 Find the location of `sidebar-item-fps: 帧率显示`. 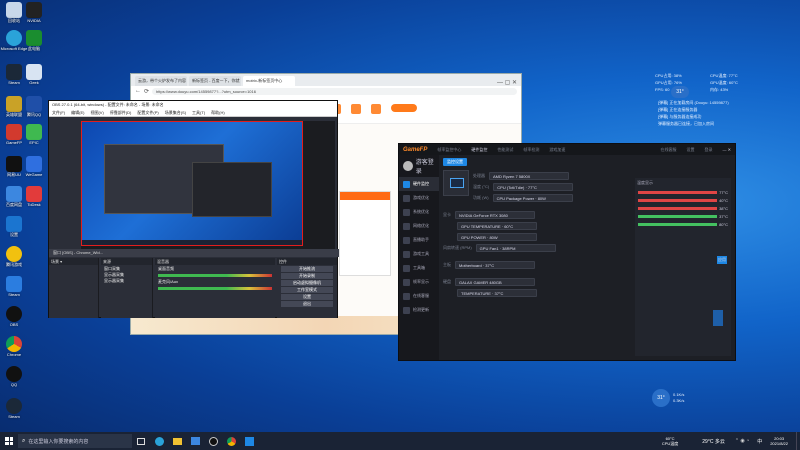

sidebar-item-fps: 帧率显示 is located at coordinates (419, 282).